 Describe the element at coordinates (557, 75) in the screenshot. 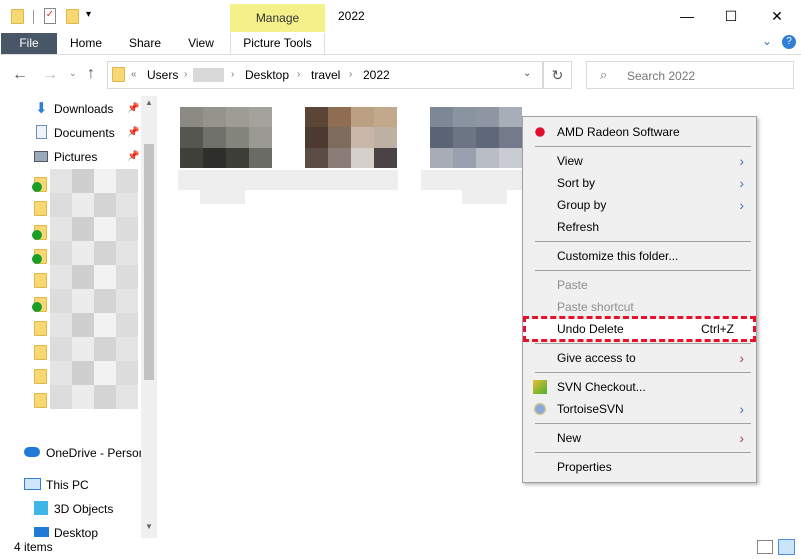

I see `refresh-button: ↻` at that location.